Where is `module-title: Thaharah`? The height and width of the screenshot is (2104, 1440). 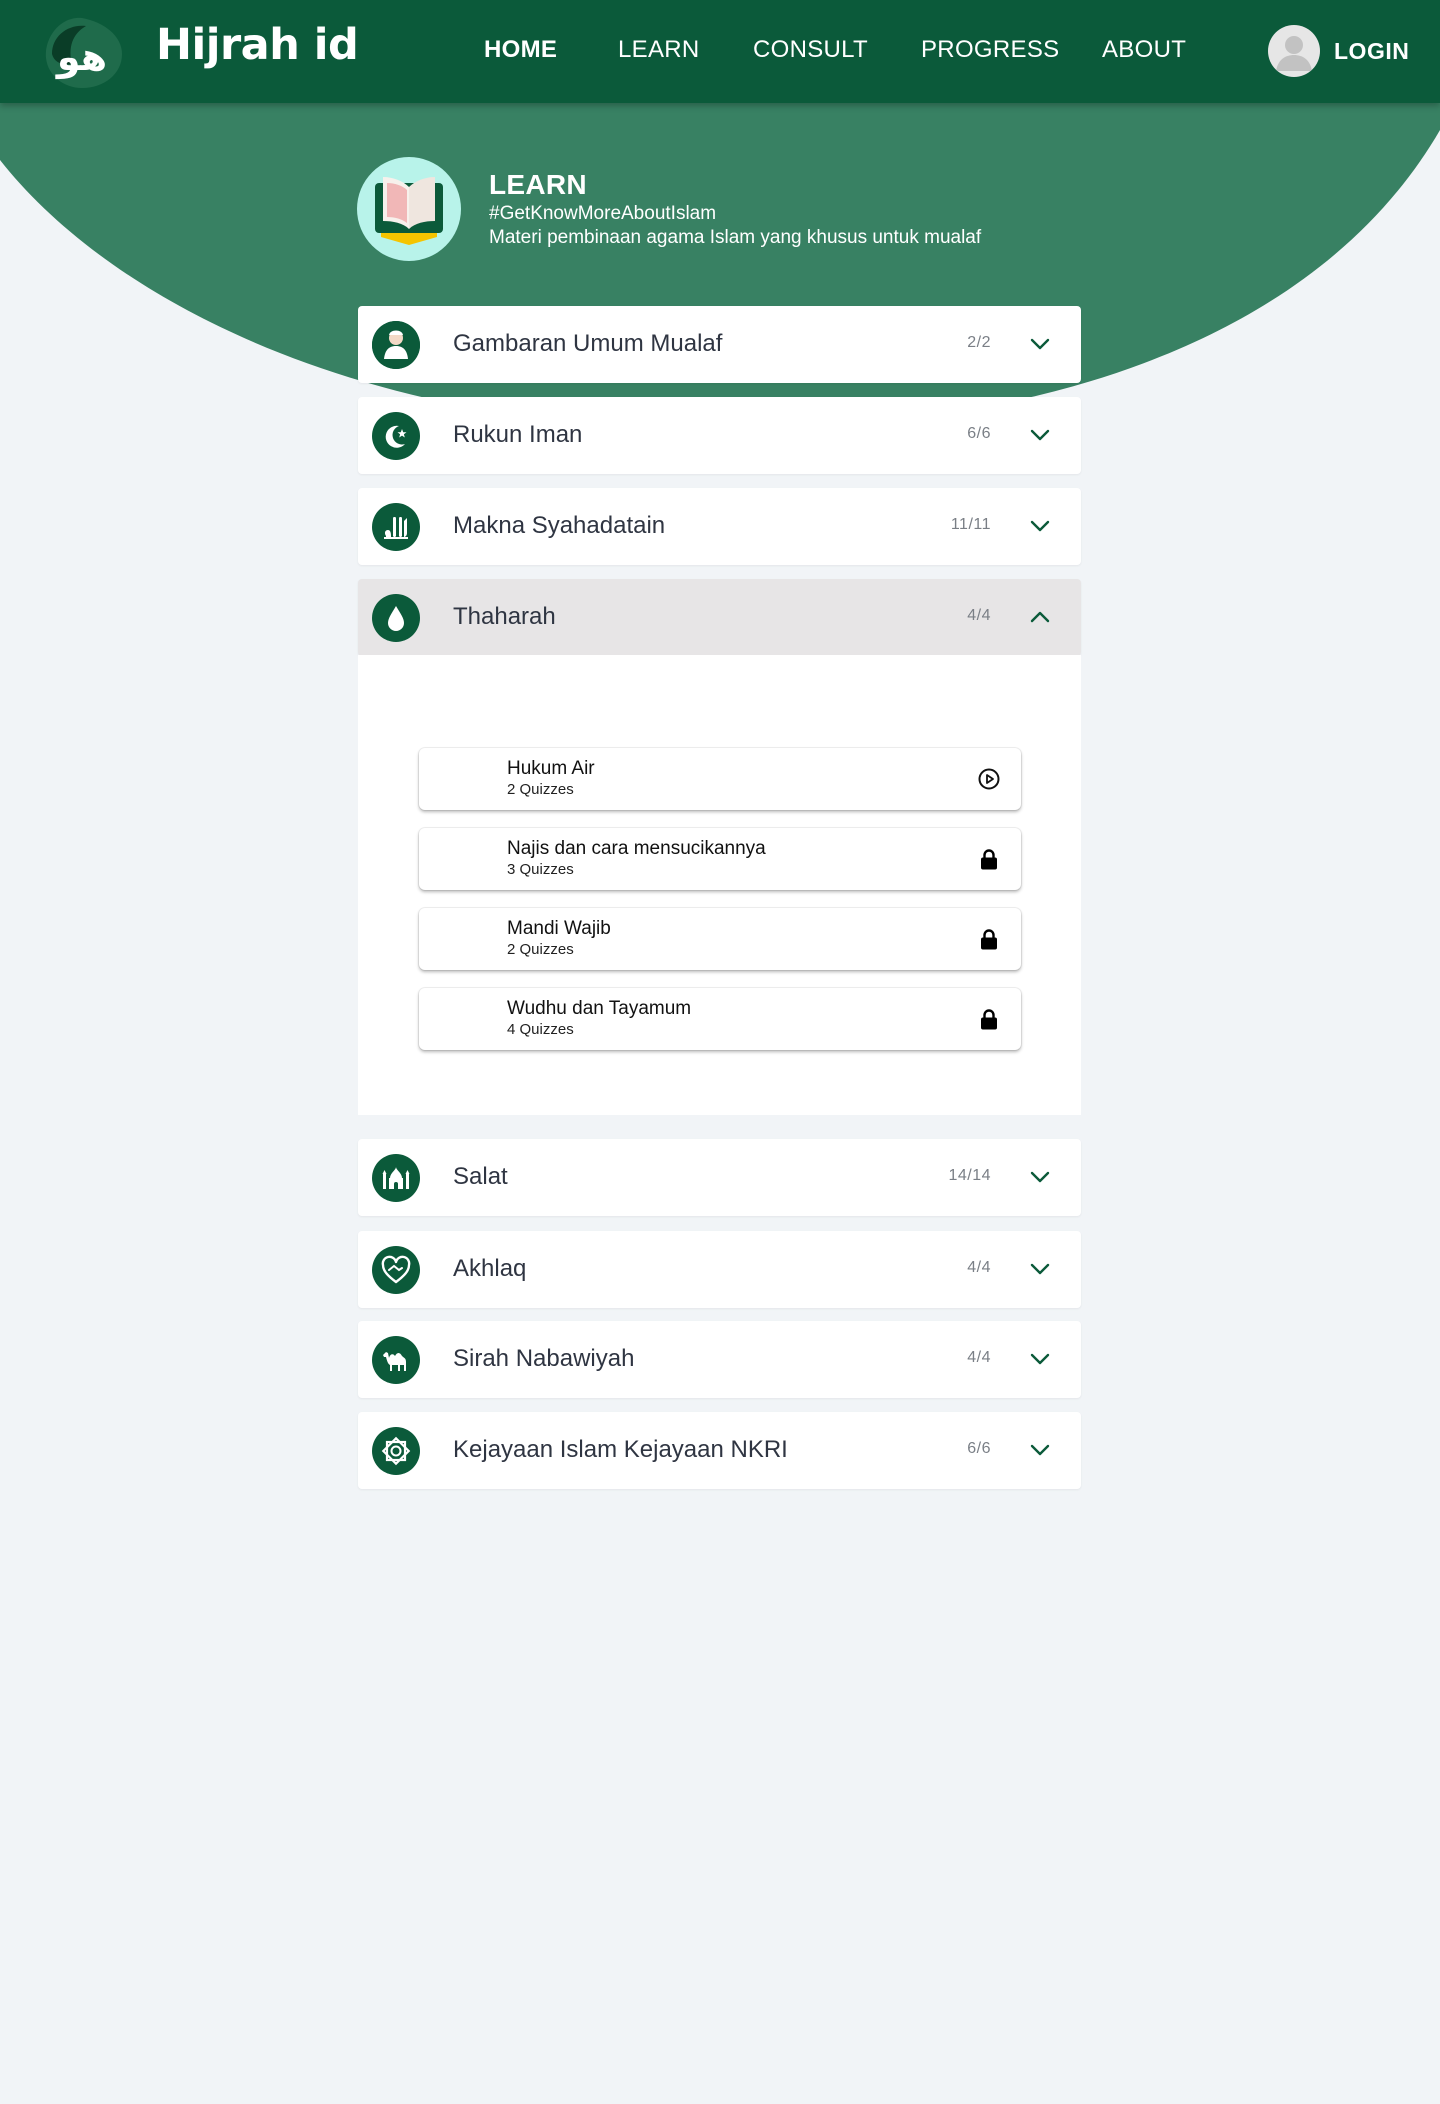
module-title: Thaharah is located at coordinates (504, 616).